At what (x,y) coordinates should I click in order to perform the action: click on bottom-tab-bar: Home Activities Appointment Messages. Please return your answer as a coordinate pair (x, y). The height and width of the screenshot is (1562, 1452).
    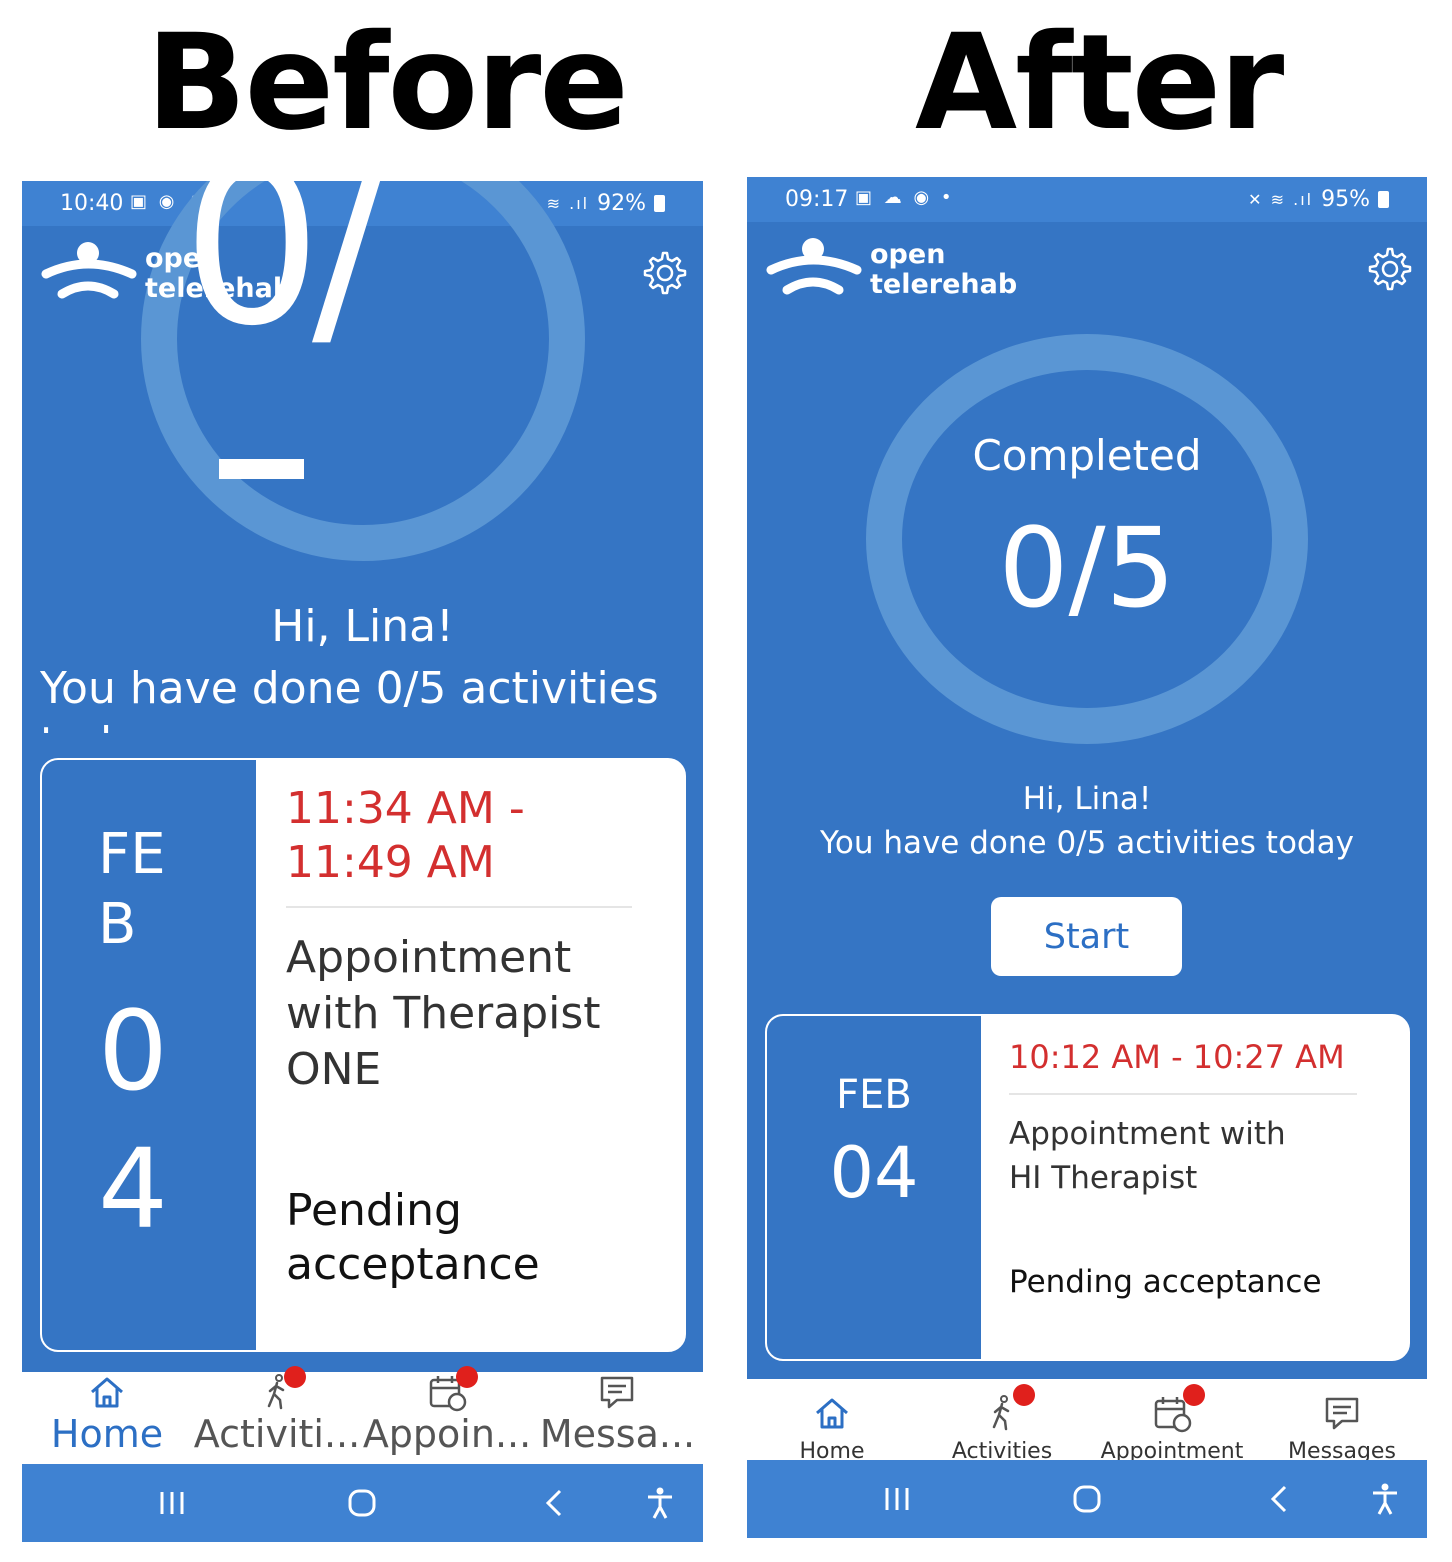
    Looking at the image, I should click on (1087, 1421).